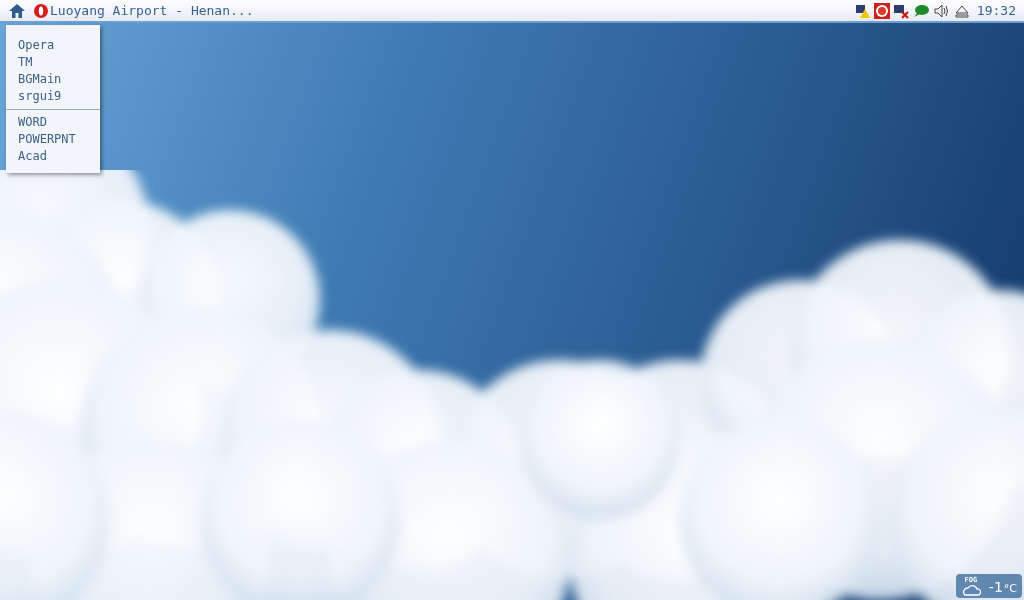 The height and width of the screenshot is (600, 1024). I want to click on menu-item: TM, so click(53, 62).